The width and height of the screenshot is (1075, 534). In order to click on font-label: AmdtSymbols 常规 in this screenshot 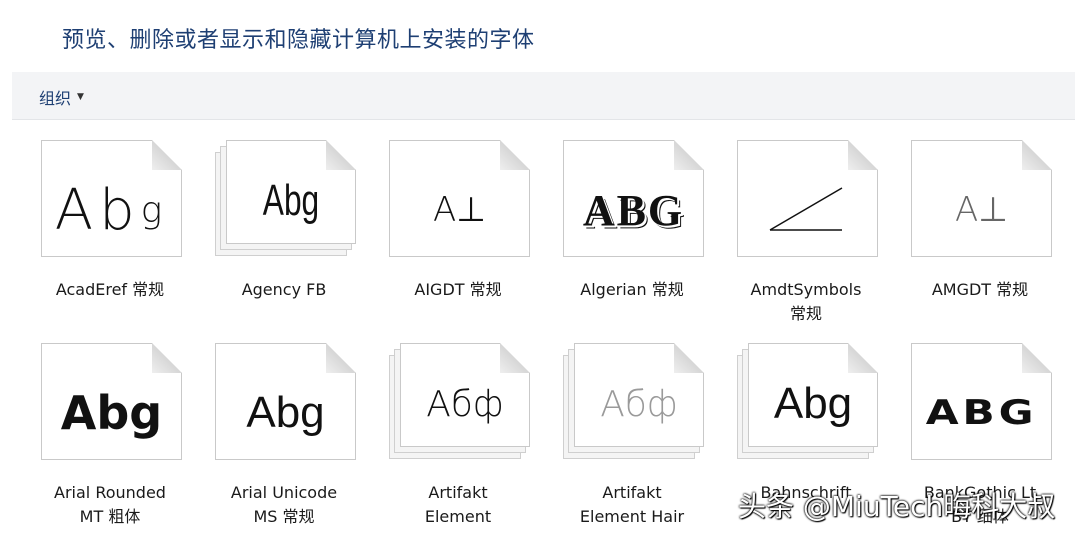, I will do `click(806, 301)`.